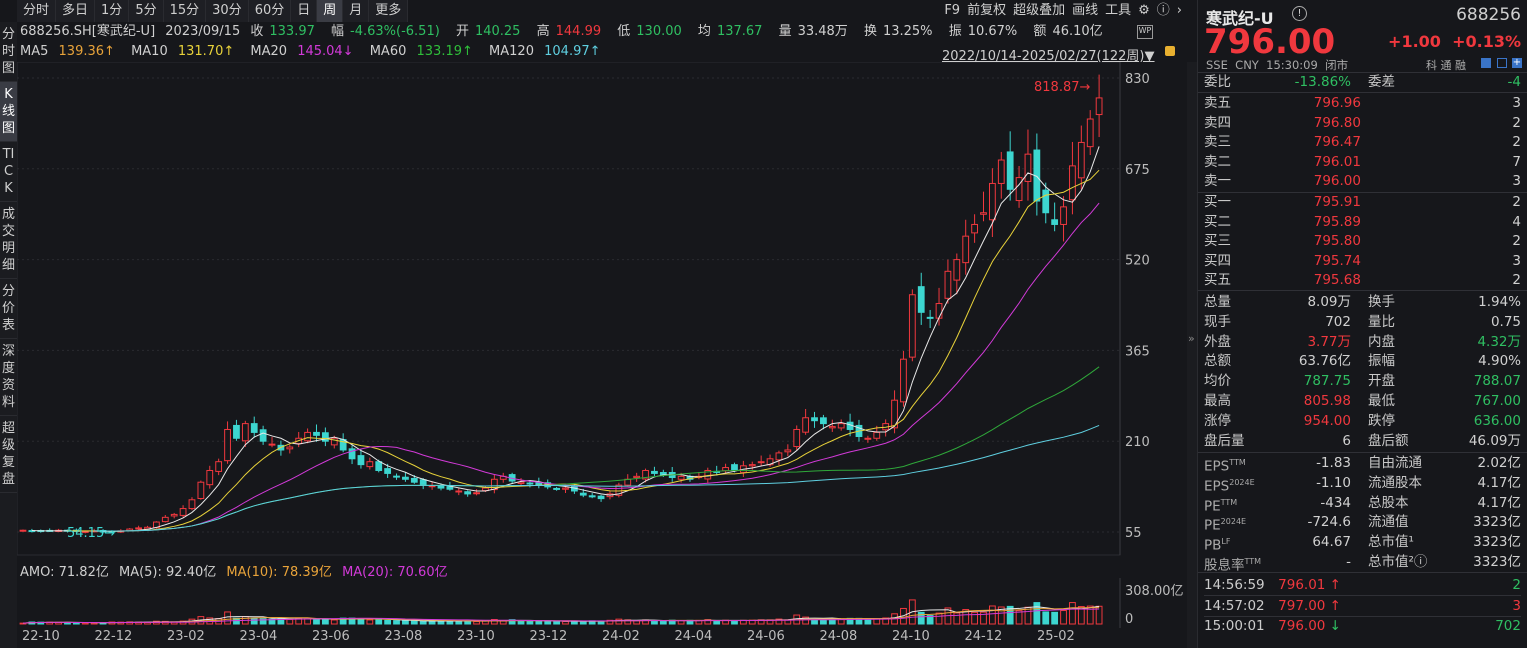 This screenshot has width=1527, height=648. I want to click on level-price: 796.80, so click(1337, 122).